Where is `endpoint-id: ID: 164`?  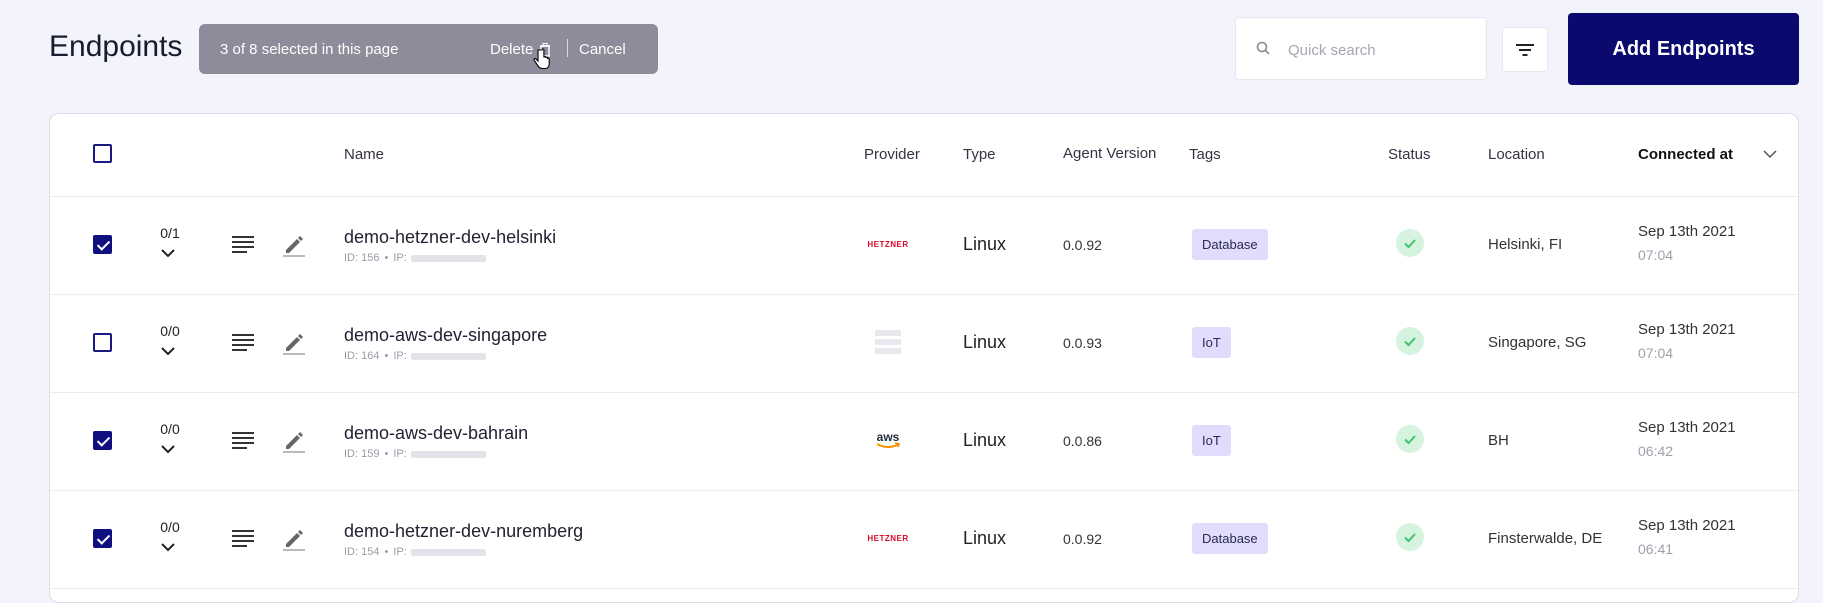
endpoint-id: ID: 164 is located at coordinates (362, 356).